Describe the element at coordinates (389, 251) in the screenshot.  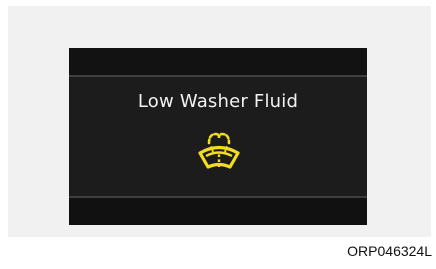
I see `figure-code-label: ORP046324L` at that location.